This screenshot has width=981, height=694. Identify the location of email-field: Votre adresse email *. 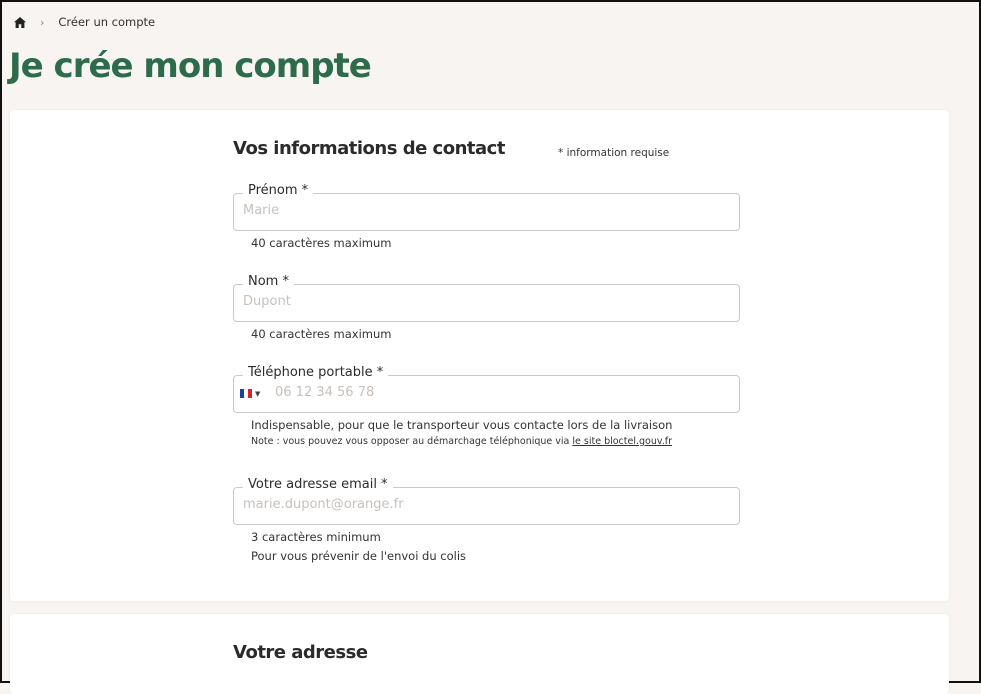
(486, 501).